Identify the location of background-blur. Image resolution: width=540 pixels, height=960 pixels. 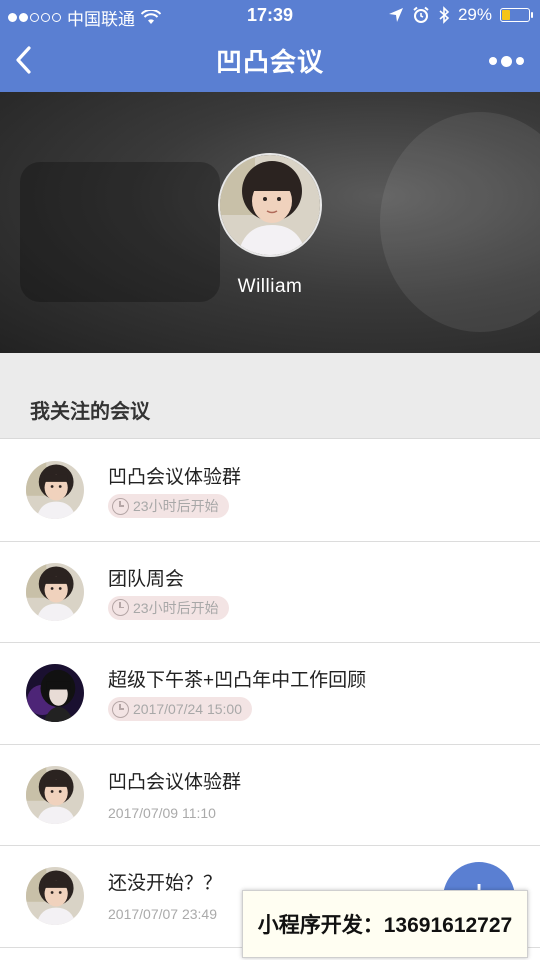
(460, 222).